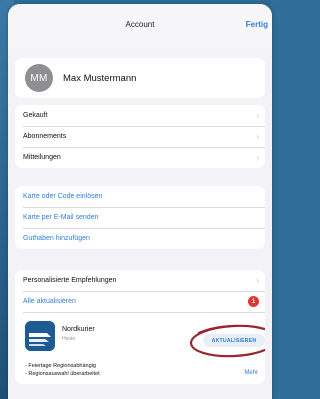  What do you see at coordinates (42, 157) in the screenshot?
I see `row-label: Mitteilungen` at bounding box center [42, 157].